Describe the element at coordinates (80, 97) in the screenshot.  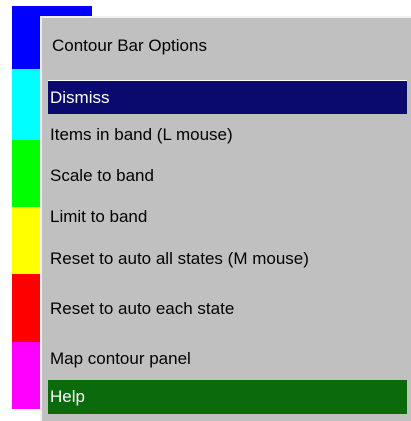
I see `menu-item-label: Dismiss` at that location.